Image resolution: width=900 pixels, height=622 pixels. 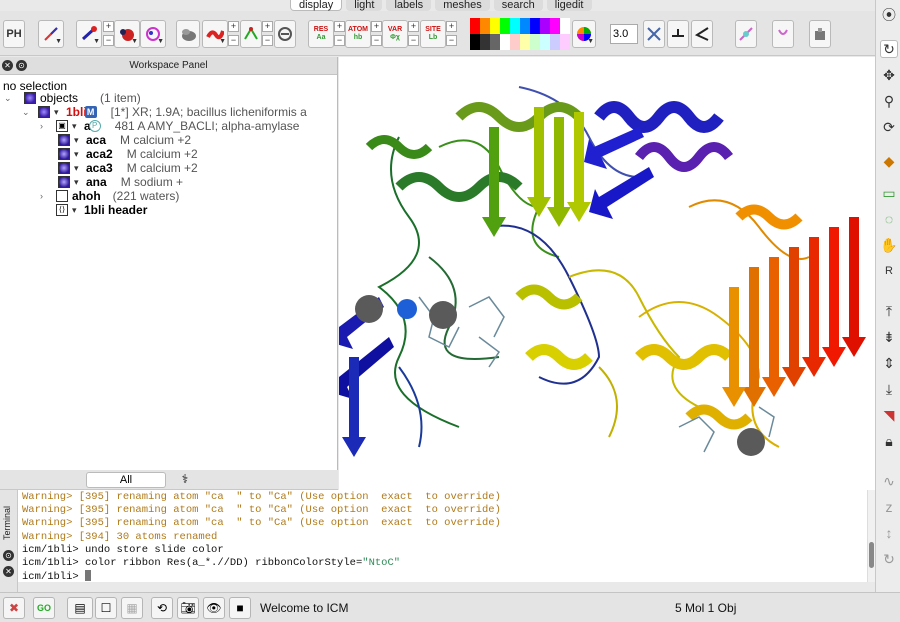 What do you see at coordinates (128, 154) in the screenshot?
I see `tree-row-aca2: ▾ aca2 M calcium +2` at bounding box center [128, 154].